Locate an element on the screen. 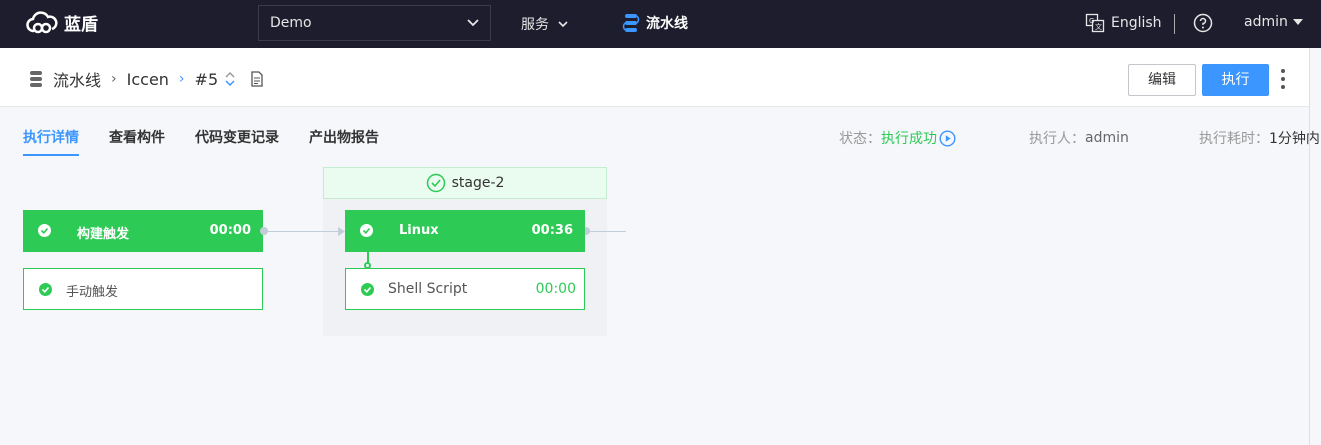 The image size is (1321, 445). breadcrumb-root: 流水线 is located at coordinates (77, 79).